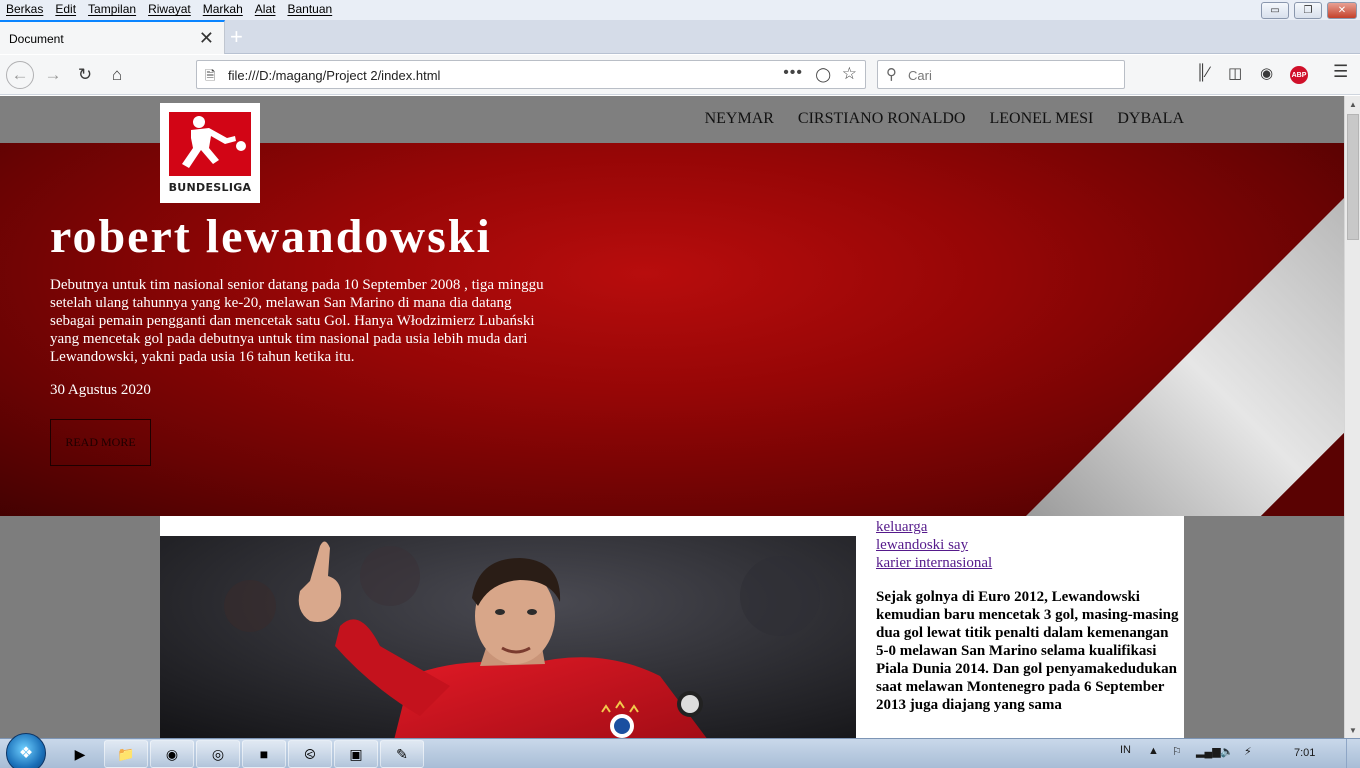 The width and height of the screenshot is (1360, 768). What do you see at coordinates (112, 37) in the screenshot?
I see `tab-document: Document ✕` at bounding box center [112, 37].